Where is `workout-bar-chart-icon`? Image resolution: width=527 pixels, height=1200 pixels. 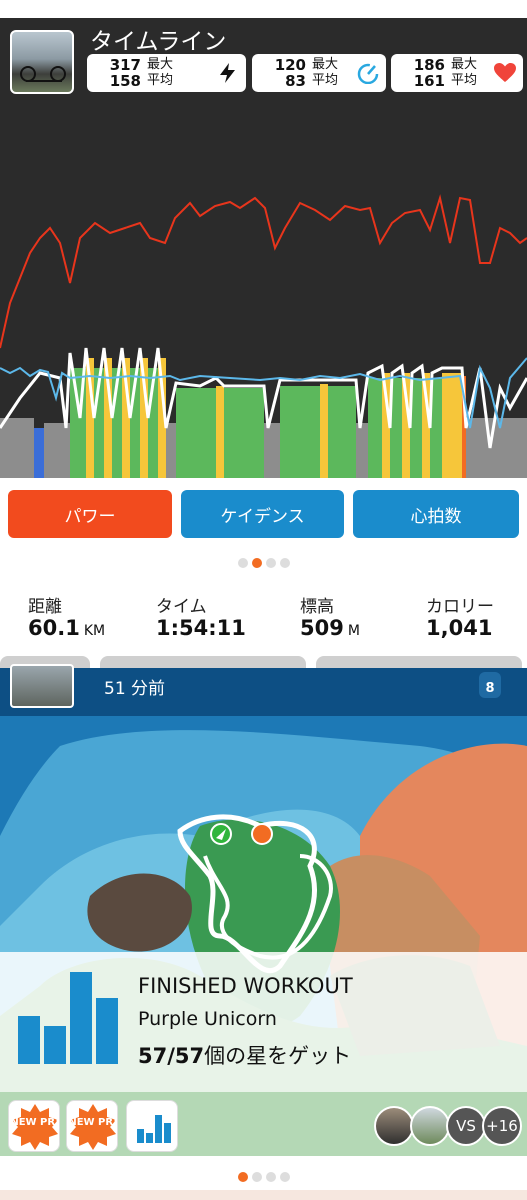
workout-bar-chart-icon is located at coordinates (68, 1018).